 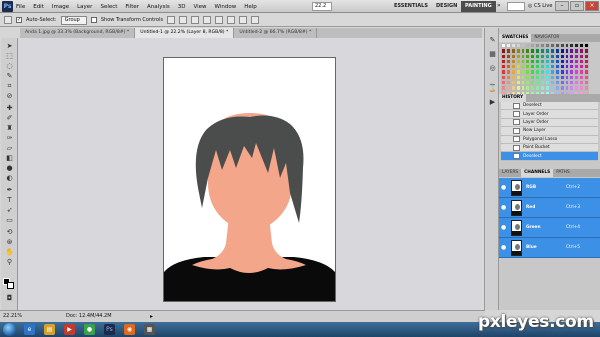 What do you see at coordinates (546, 38) in the screenshot?
I see `tab-navigator: NAVIGATOR` at bounding box center [546, 38].